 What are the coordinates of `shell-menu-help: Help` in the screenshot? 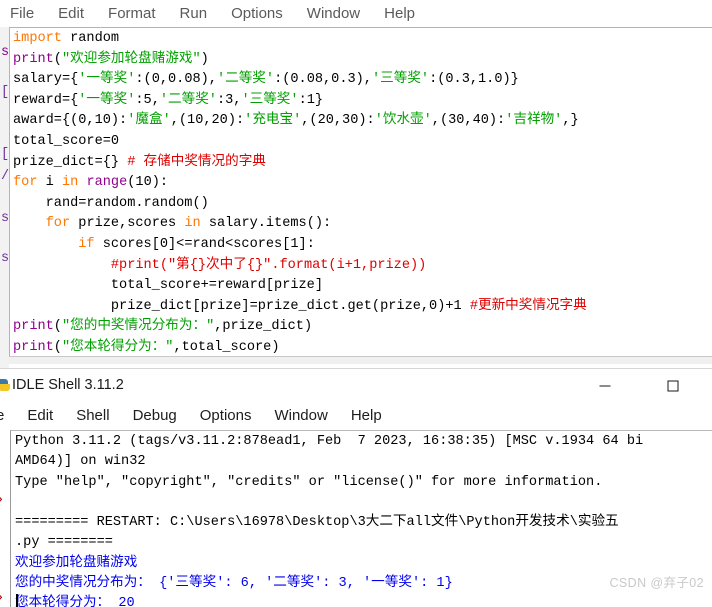 It's located at (366, 416).